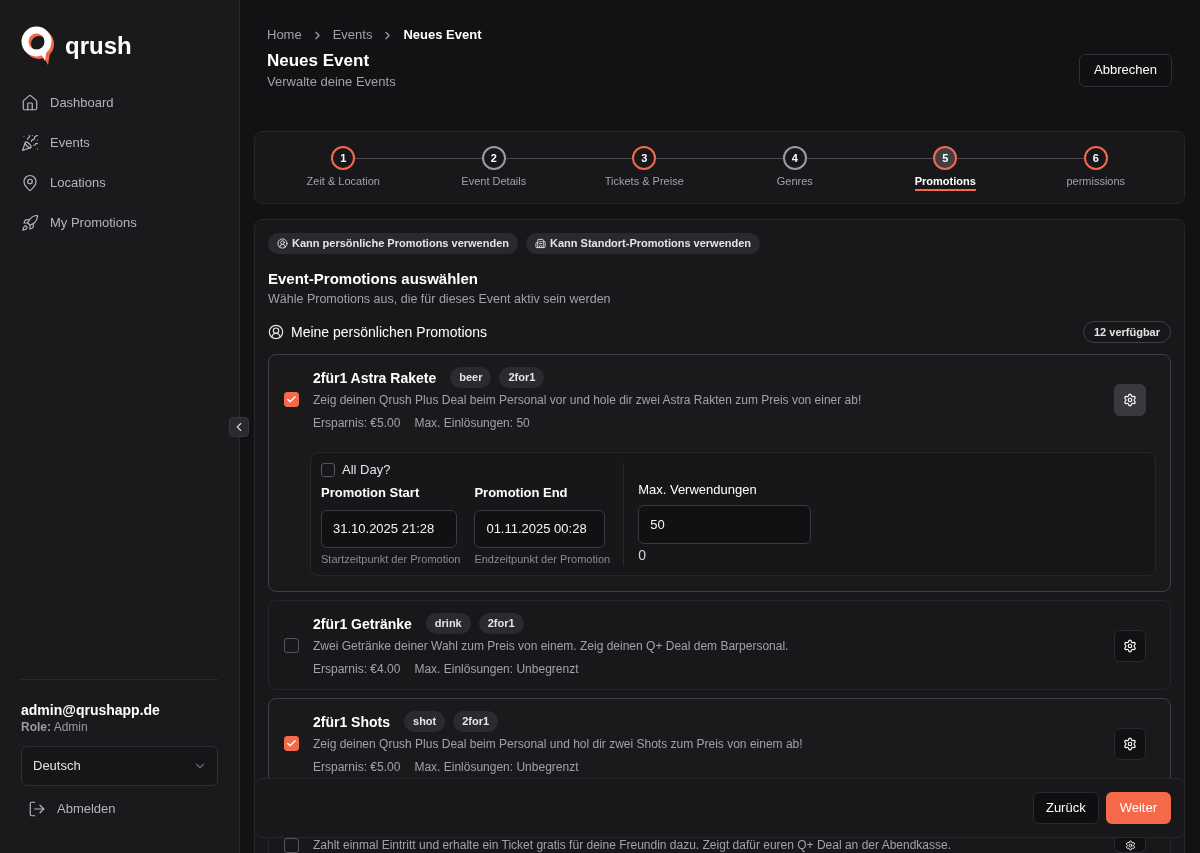  What do you see at coordinates (119, 103) in the screenshot?
I see `nav-item: Dashboard` at bounding box center [119, 103].